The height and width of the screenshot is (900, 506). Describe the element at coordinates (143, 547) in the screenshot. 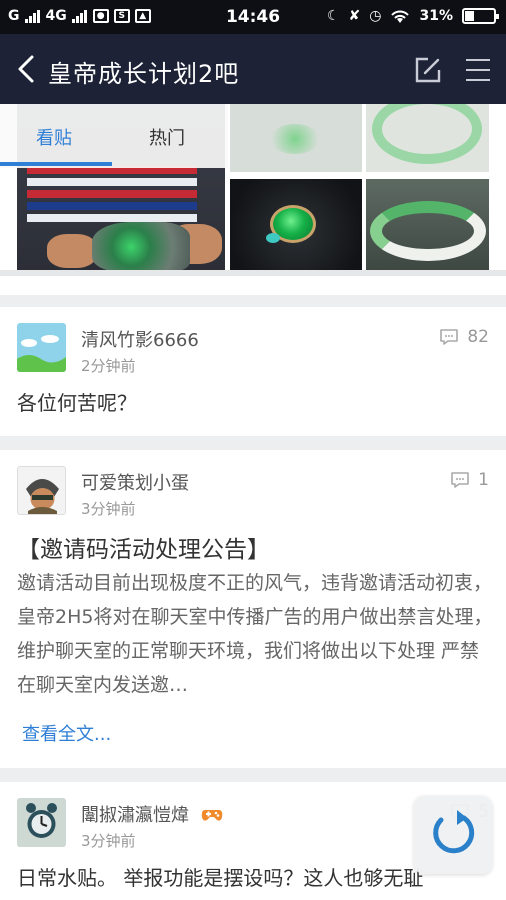

I see `post-title: 【邀请码活动处理公告】` at that location.